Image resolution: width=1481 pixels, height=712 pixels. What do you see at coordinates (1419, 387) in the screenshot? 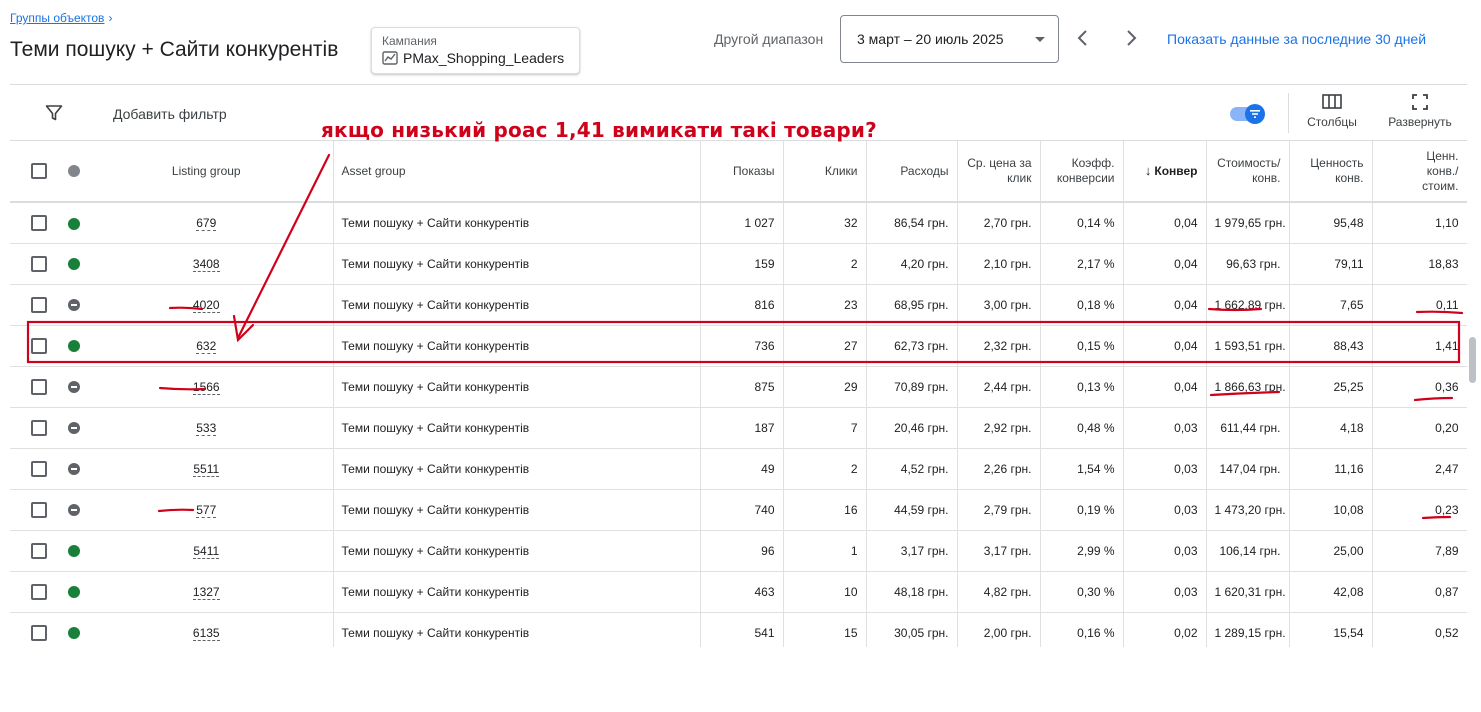
I see `cell-value-per-cost: 0,36` at bounding box center [1419, 387].